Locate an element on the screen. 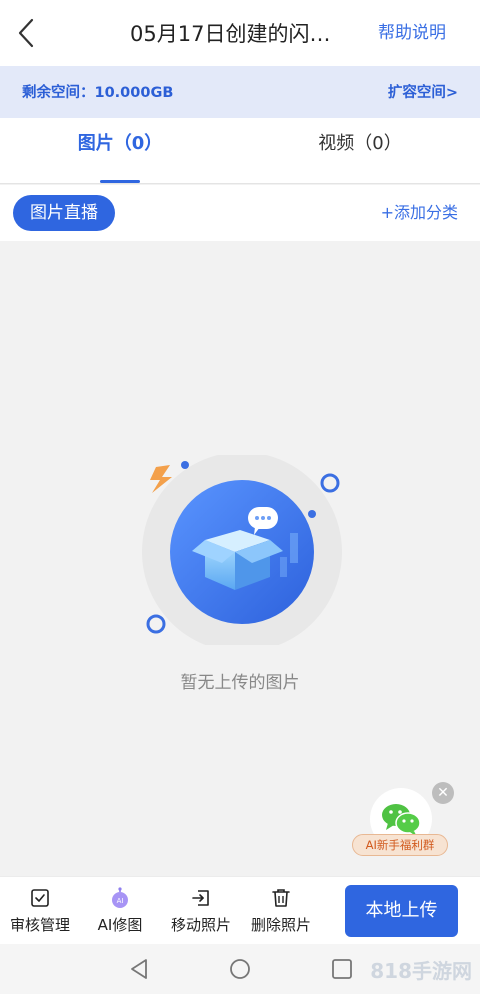  header-bar: 05月17日创建的闪… 帮助说明 is located at coordinates (240, 33).